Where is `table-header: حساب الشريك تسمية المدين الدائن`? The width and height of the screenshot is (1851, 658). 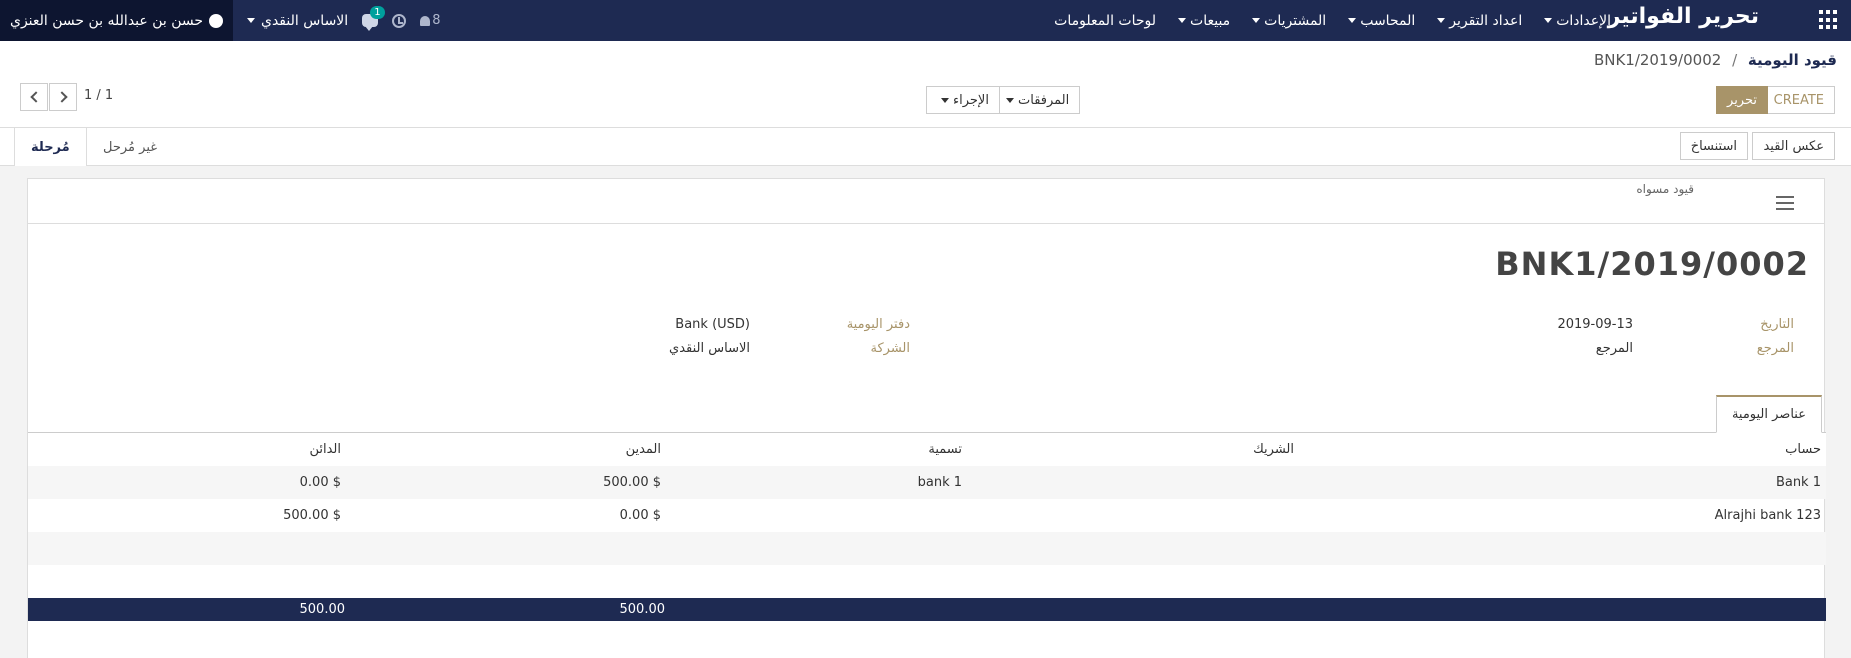 table-header: حساب الشريك تسمية المدين الدائن is located at coordinates (927, 449).